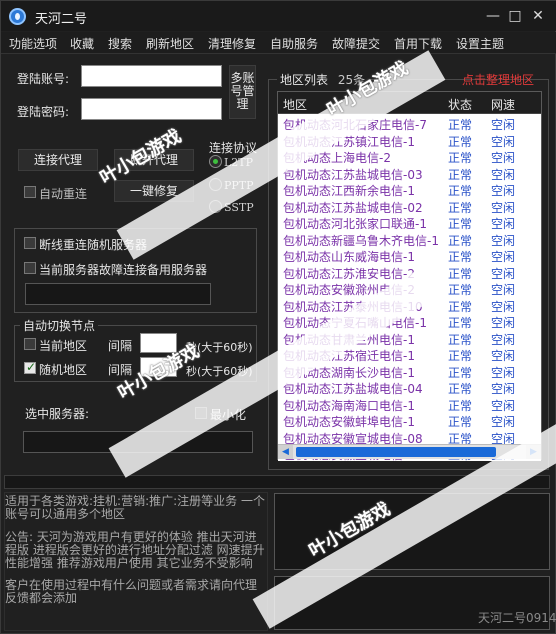  I want to click on table-row: 包机动态安徽蚌埠电信-1 正常 空闲, so click(409, 420).